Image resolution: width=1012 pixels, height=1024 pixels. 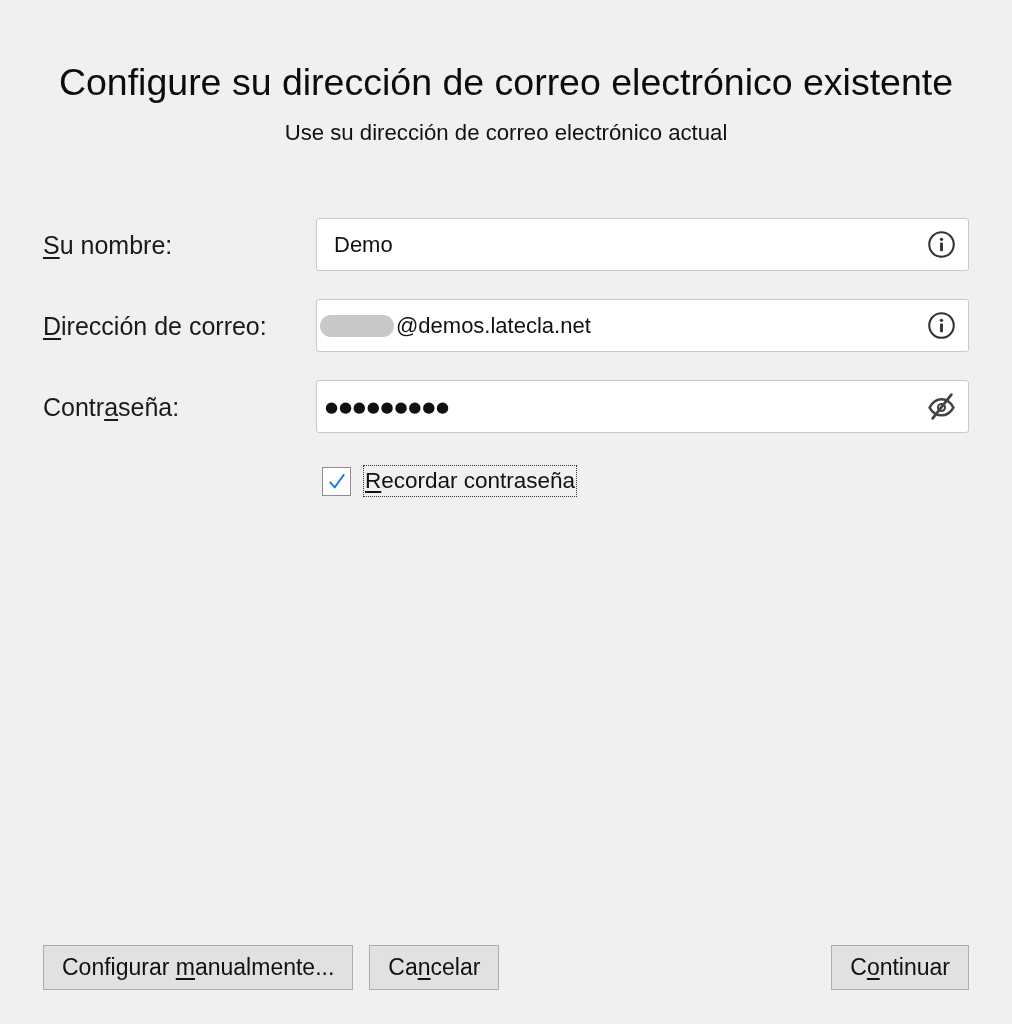 I want to click on field-label: Su nombre:, so click(x=108, y=244).